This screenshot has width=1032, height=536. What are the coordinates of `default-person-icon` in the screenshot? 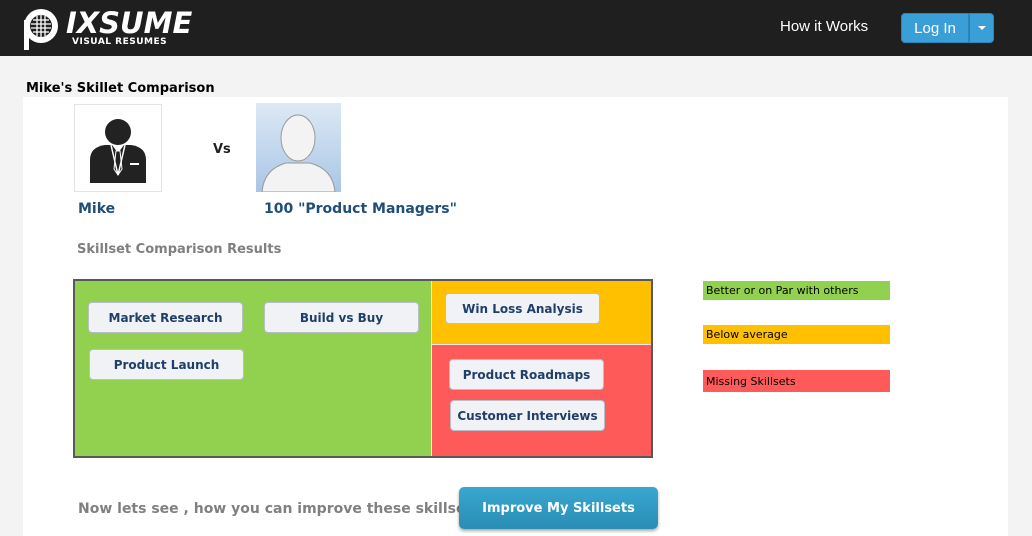 It's located at (298, 148).